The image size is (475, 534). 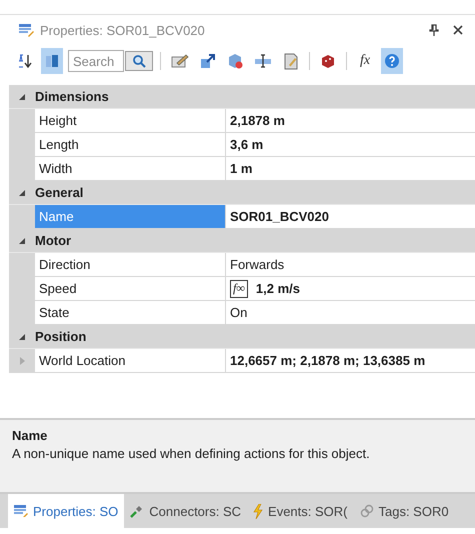 I want to click on search-field: Search, so click(x=96, y=61).